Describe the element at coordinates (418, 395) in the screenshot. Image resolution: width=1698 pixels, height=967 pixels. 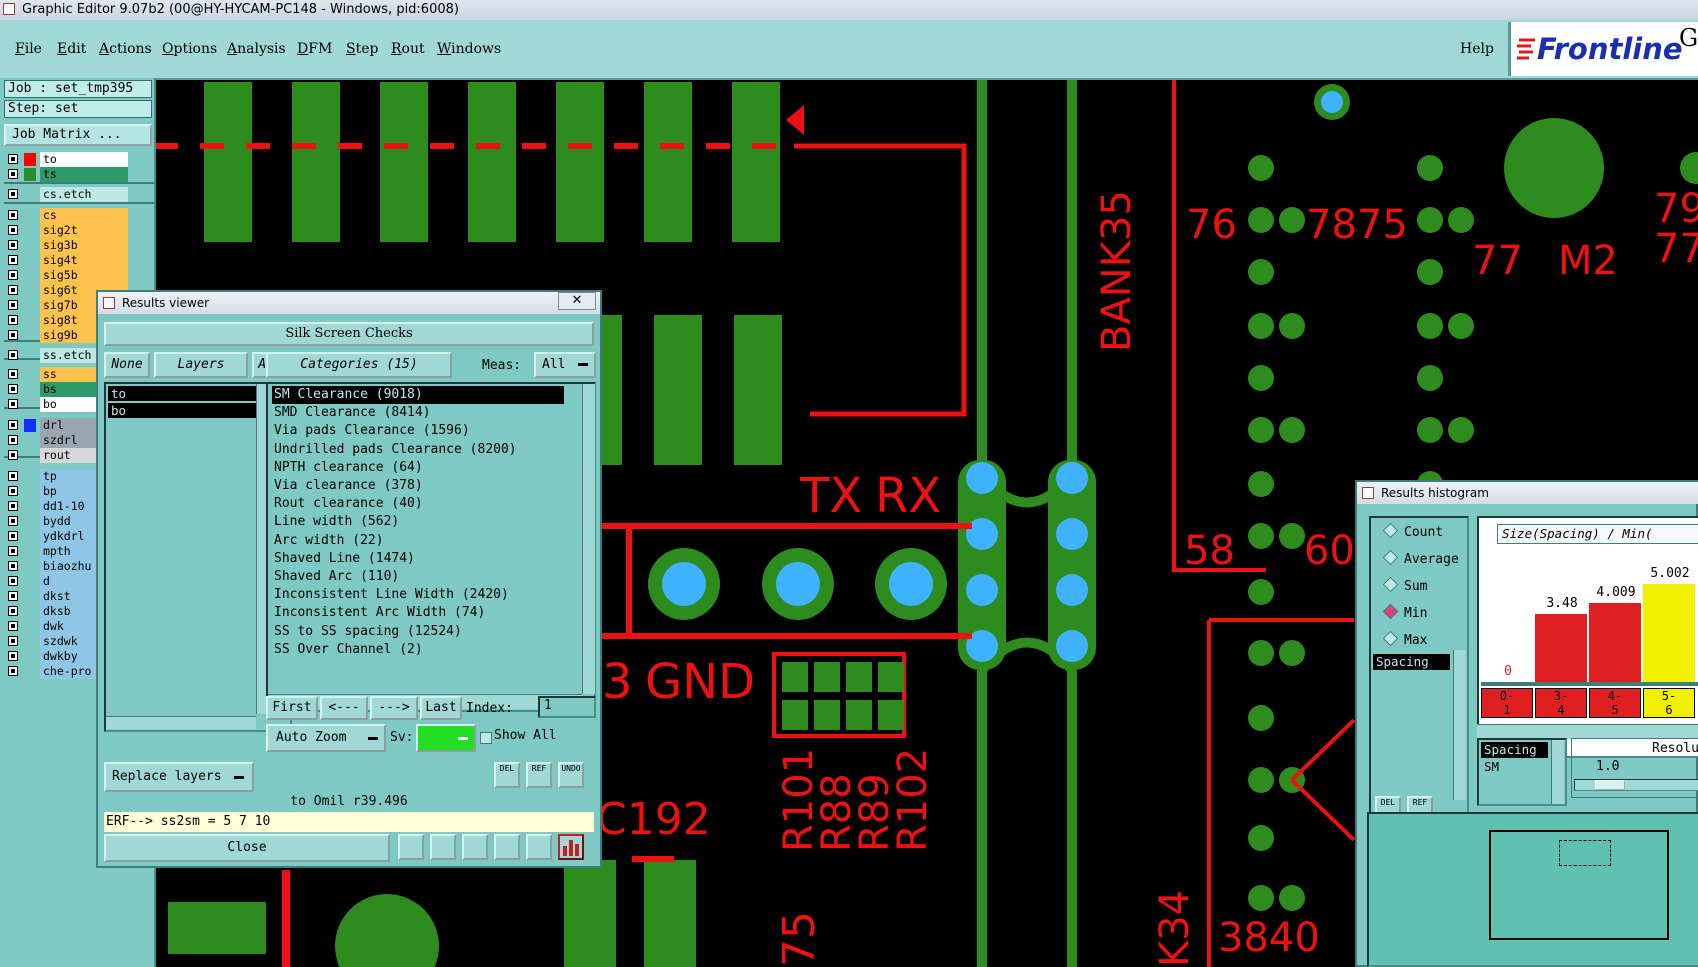
I see `category-item: SM Clearance (9018)` at that location.